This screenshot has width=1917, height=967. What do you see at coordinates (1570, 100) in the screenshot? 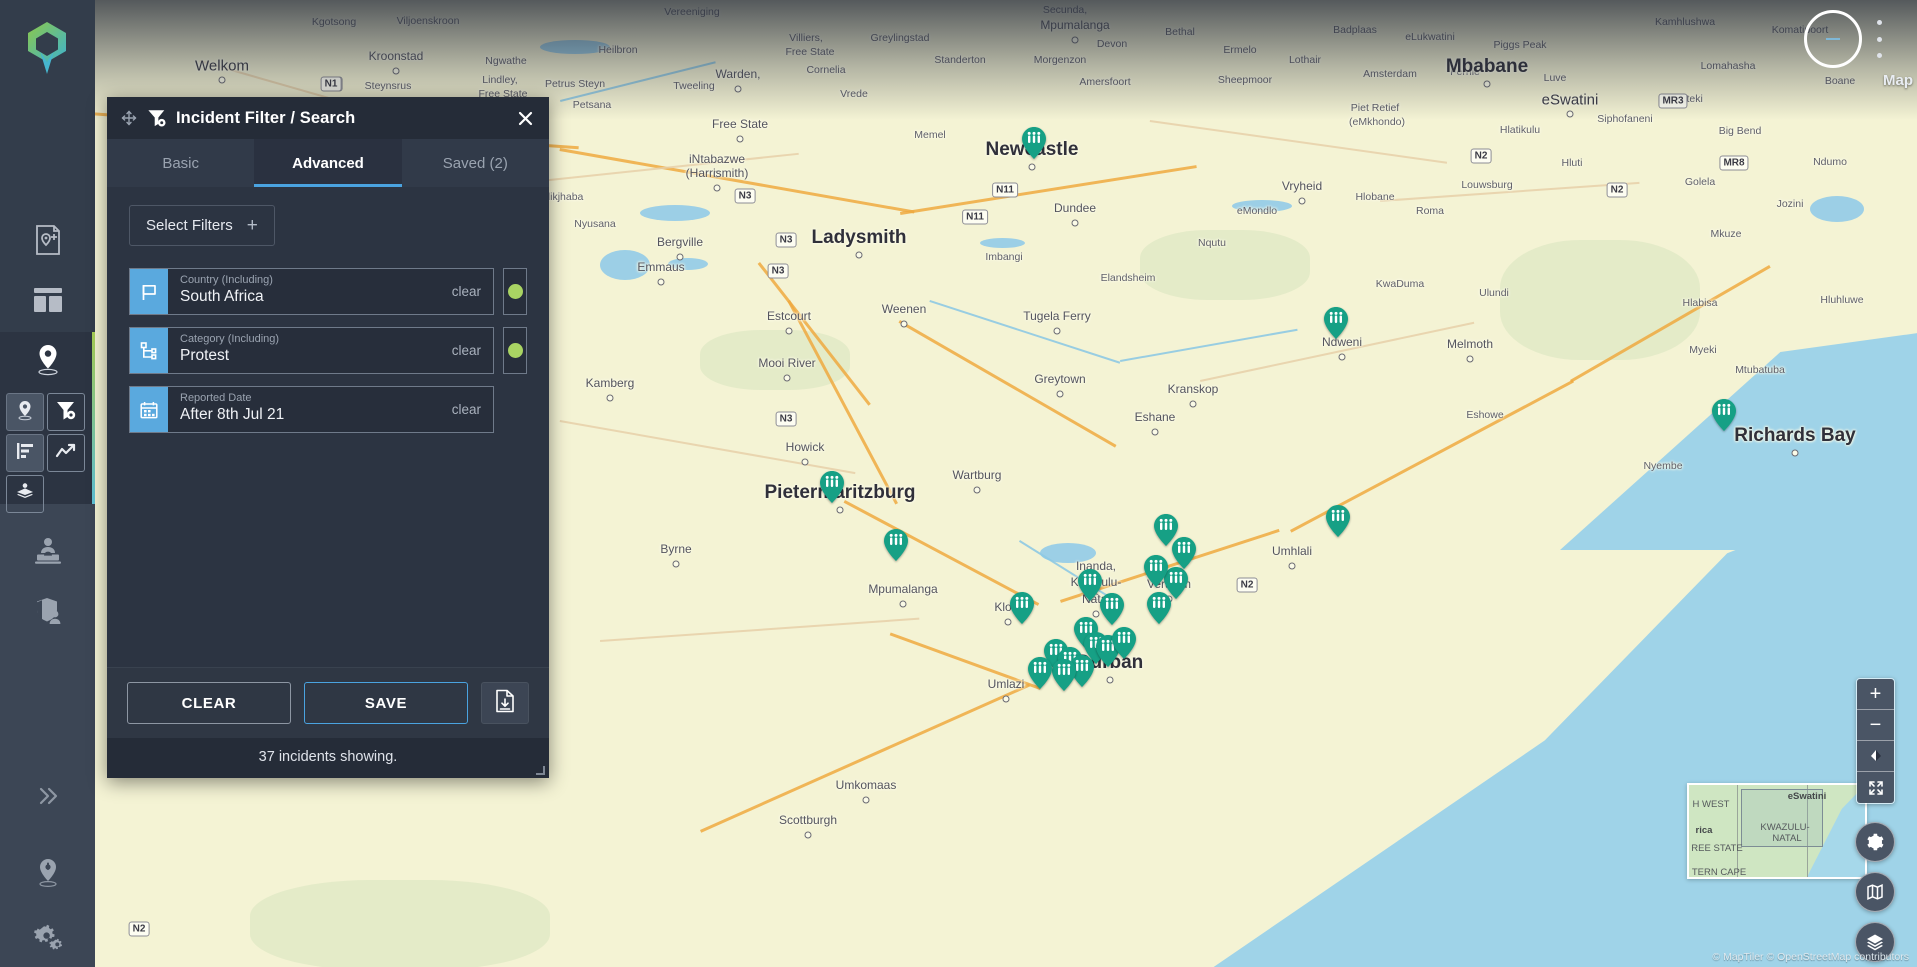
I see `map-place-label: eSwatini` at bounding box center [1570, 100].